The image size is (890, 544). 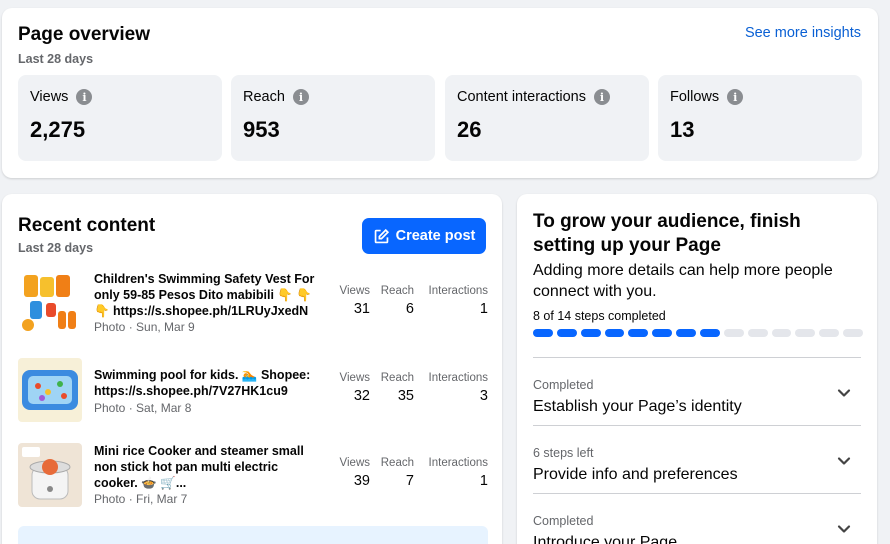 What do you see at coordinates (637, 406) in the screenshot?
I see `step-name: Establish your Page’s identity` at bounding box center [637, 406].